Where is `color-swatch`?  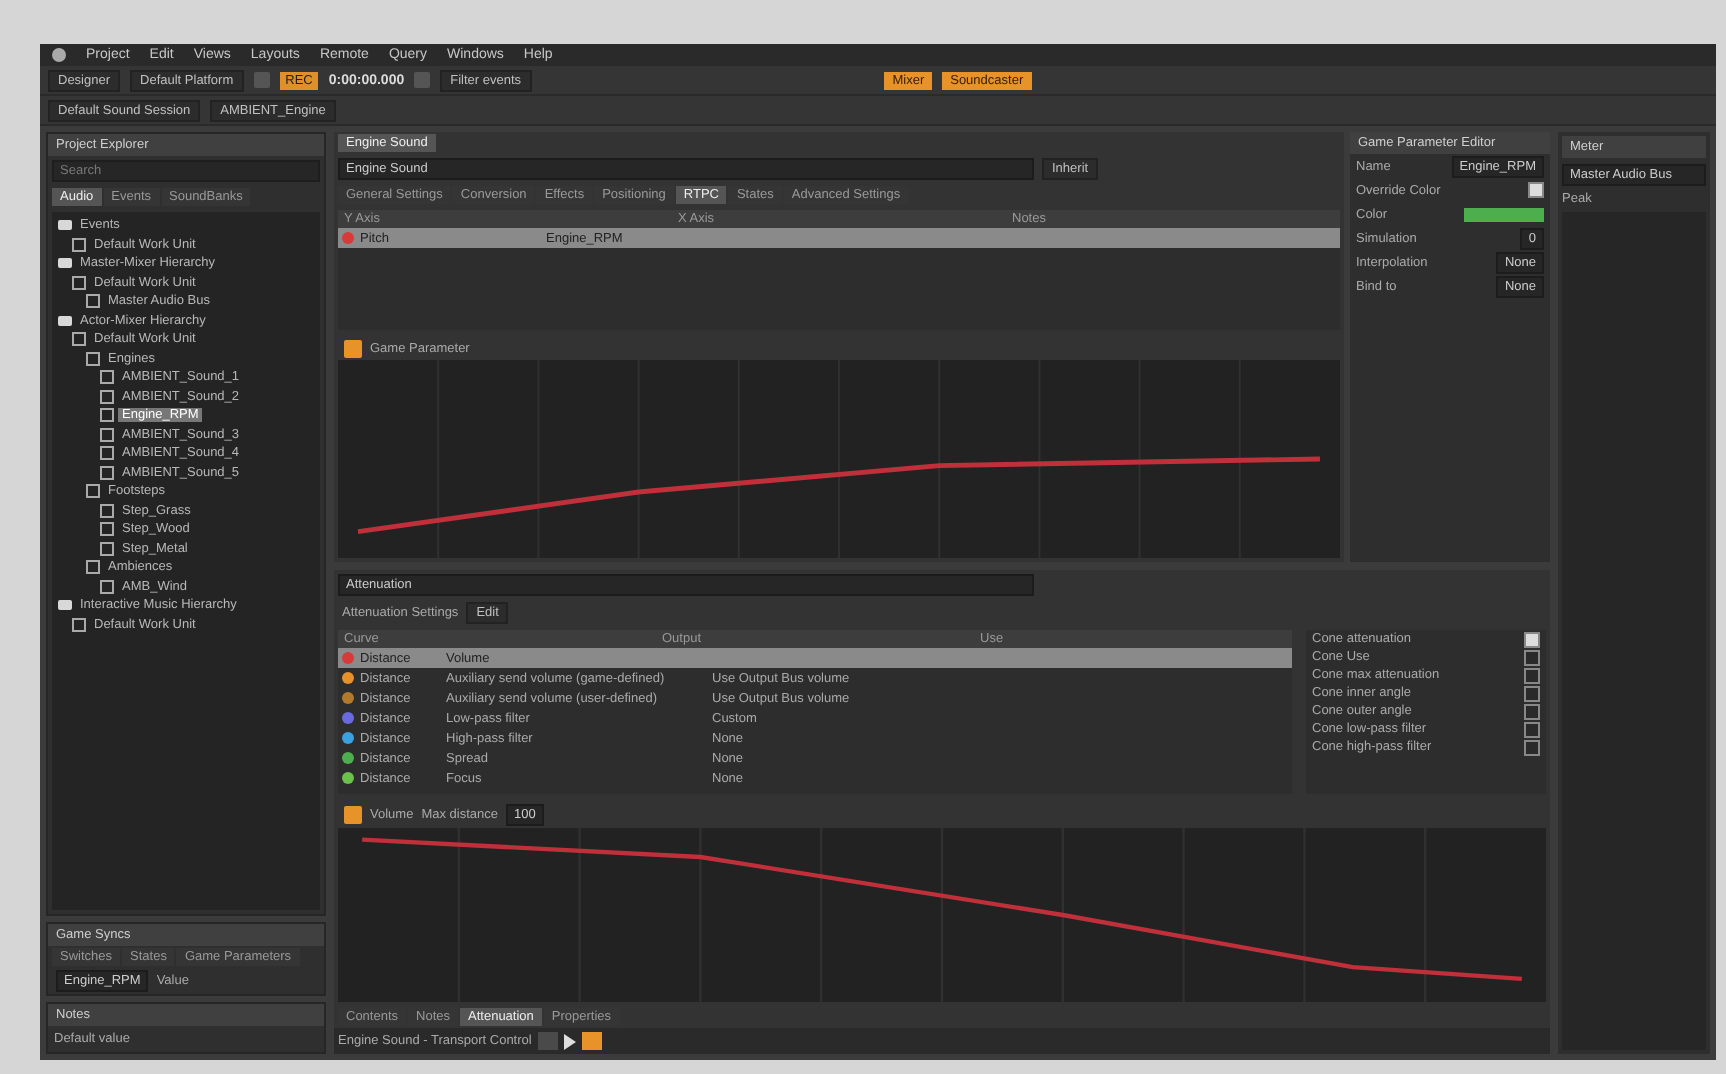 color-swatch is located at coordinates (1504, 214).